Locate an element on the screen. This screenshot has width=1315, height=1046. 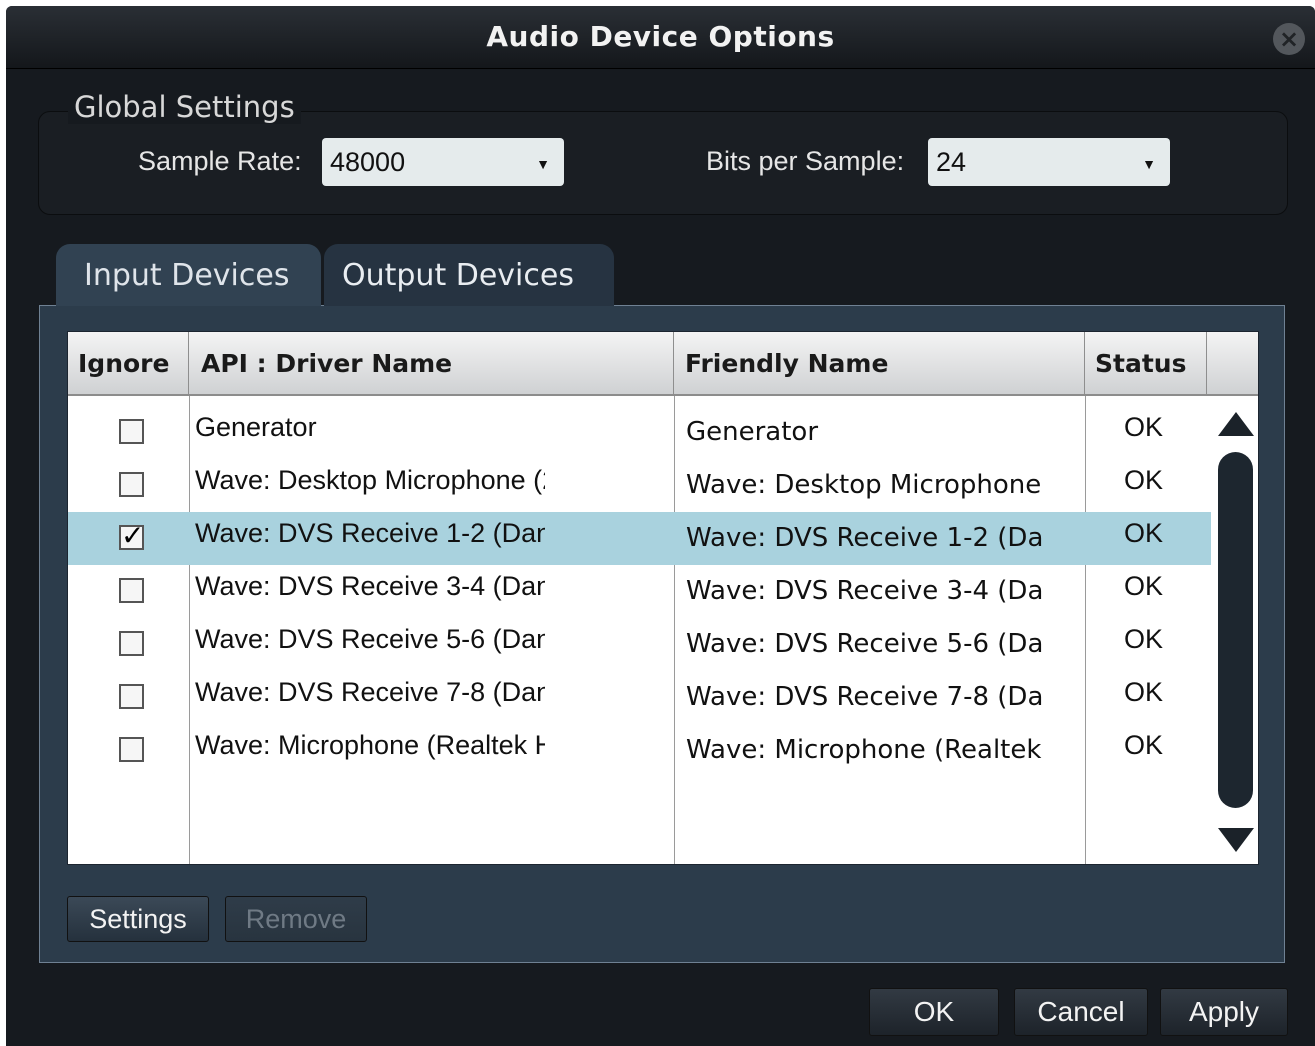
ignore-checkbox-checked: ✓ is located at coordinates (131, 536).